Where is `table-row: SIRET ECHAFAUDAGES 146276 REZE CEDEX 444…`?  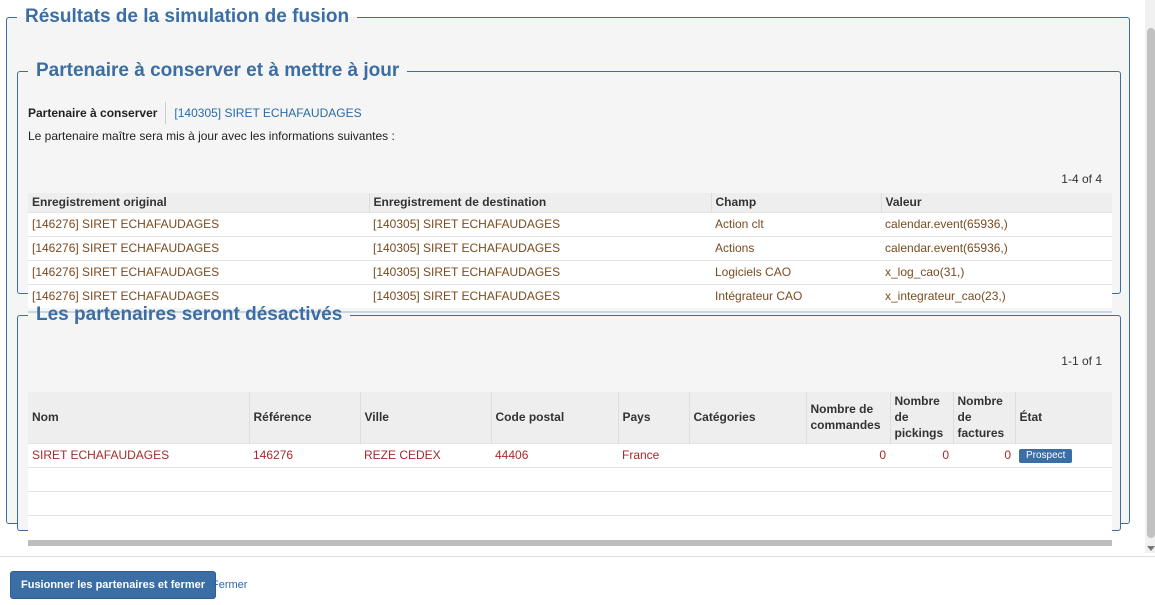 table-row: SIRET ECHAFAUDAGES 146276 REZE CEDEX 444… is located at coordinates (570, 454).